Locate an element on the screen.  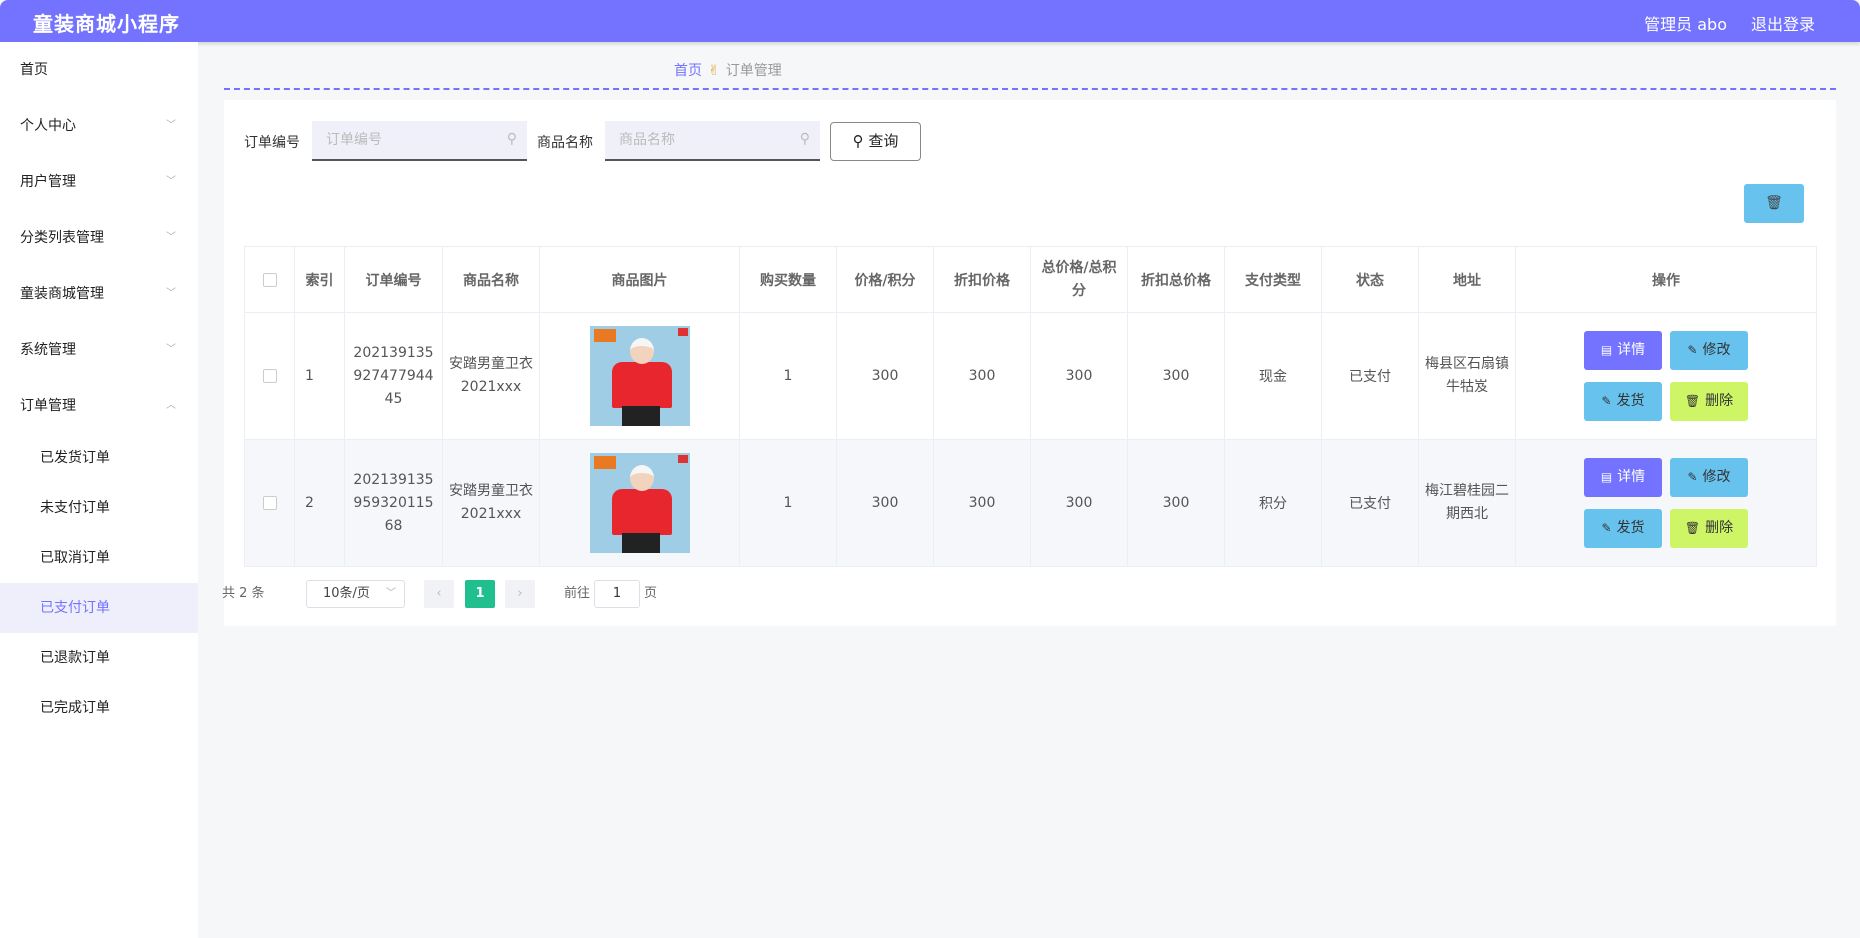
select-all-cell is located at coordinates (269, 279).